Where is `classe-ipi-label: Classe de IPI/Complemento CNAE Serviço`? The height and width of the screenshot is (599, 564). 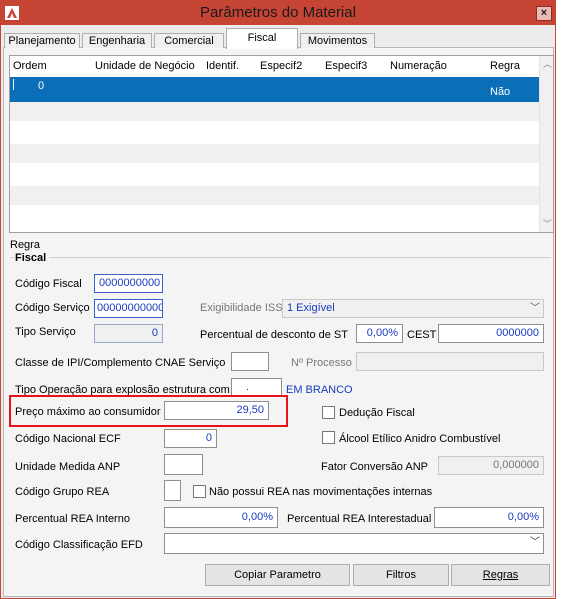
classe-ipi-label: Classe de IPI/Complemento CNAE Serviço is located at coordinates (120, 363).